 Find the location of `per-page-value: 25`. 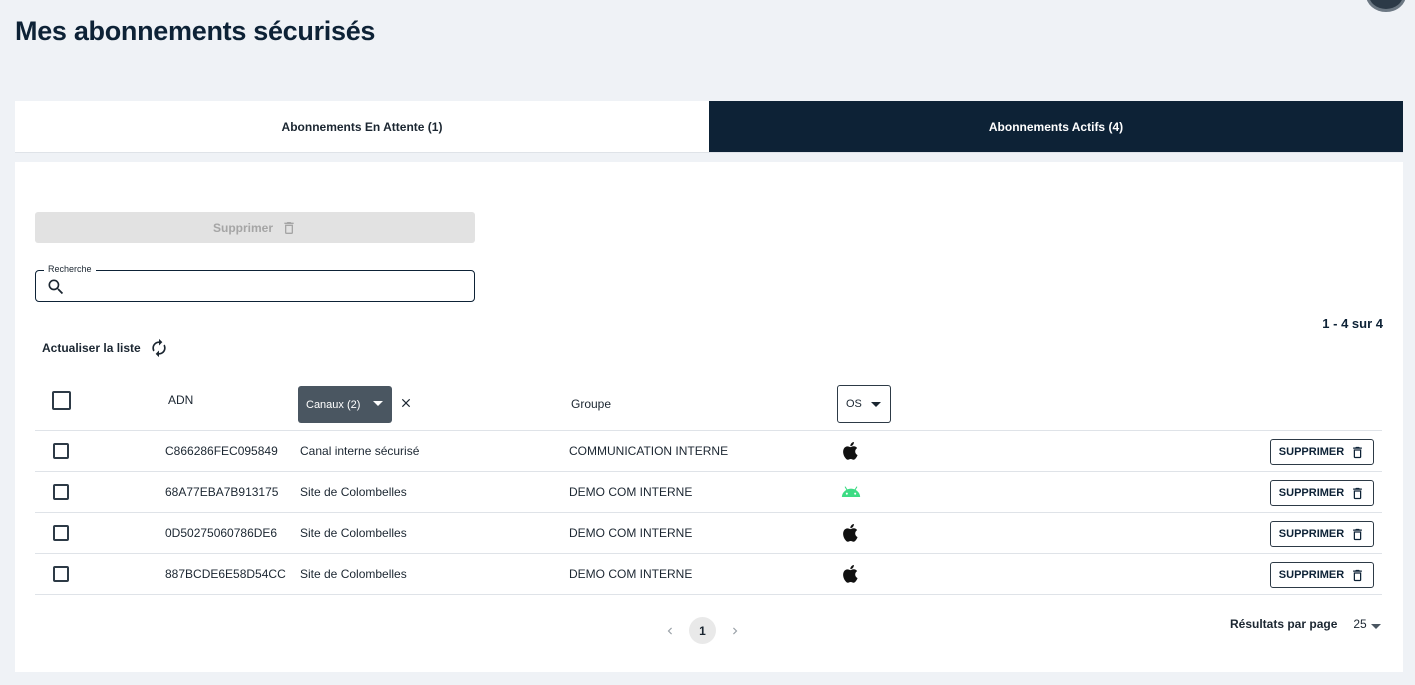

per-page-value: 25 is located at coordinates (1360, 624).